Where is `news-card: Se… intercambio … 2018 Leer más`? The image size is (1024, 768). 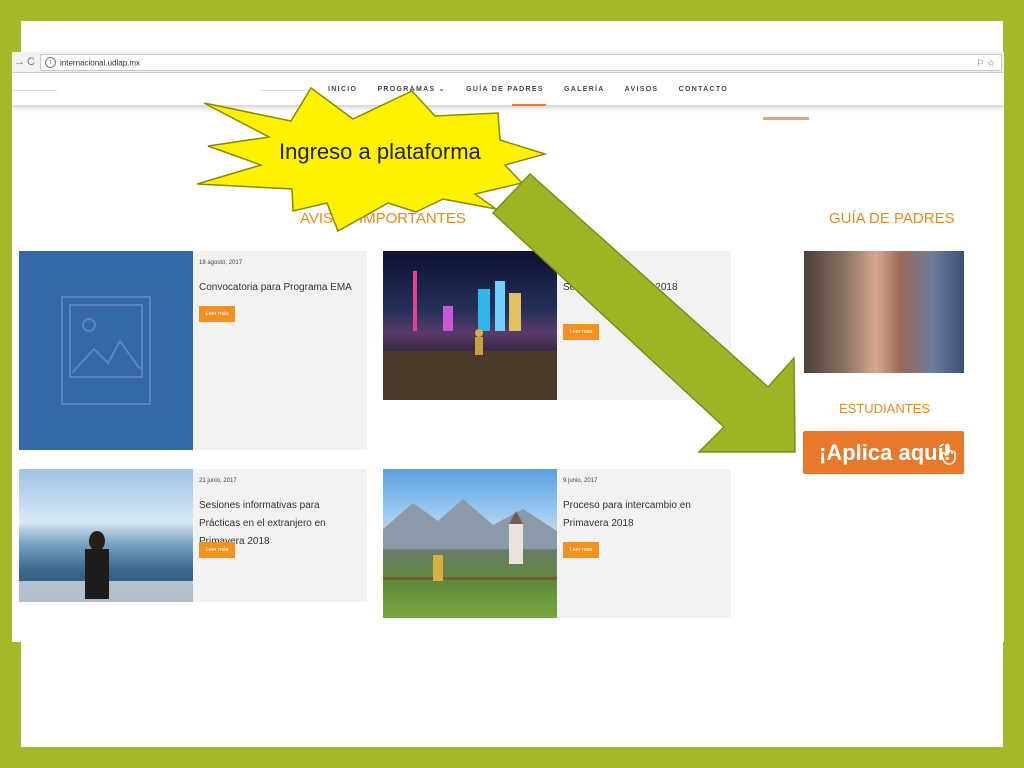
news-card: Se… intercambio … 2018 Leer más is located at coordinates (557, 325).